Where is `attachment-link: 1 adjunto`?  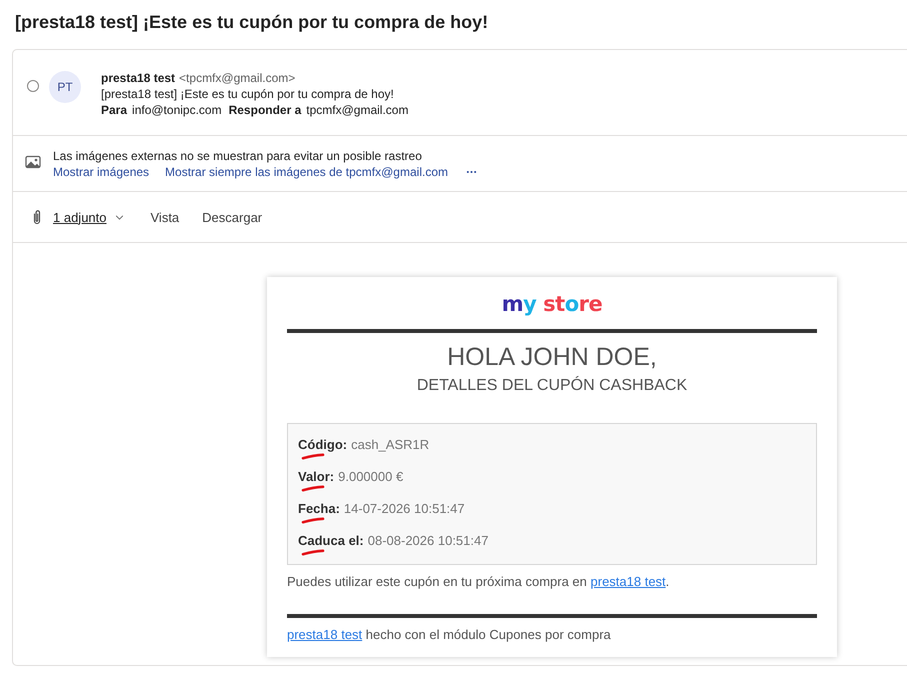 attachment-link: 1 adjunto is located at coordinates (79, 217).